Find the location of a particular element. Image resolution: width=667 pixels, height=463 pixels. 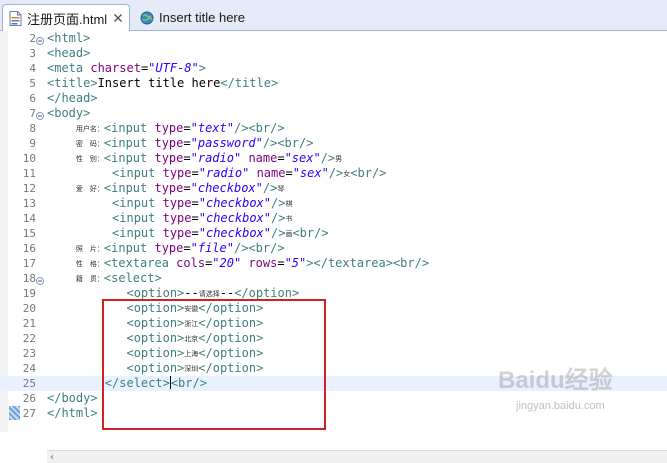

code-line: 4 <meta charset="UTF-8"> is located at coordinates (333, 68).